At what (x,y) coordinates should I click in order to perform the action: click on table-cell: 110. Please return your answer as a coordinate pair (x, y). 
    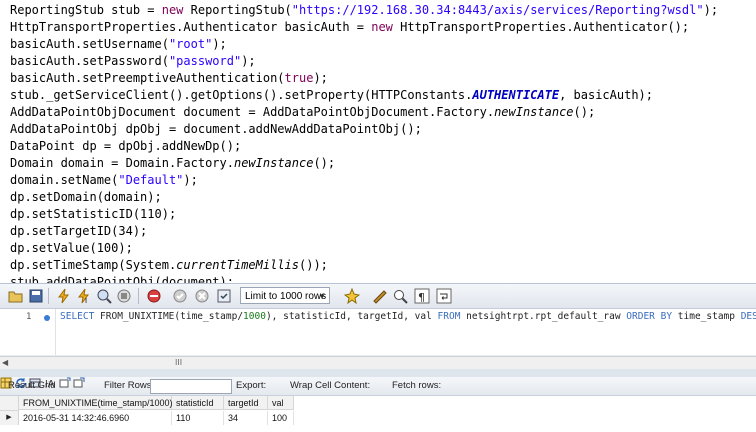
    Looking at the image, I should click on (198, 418).